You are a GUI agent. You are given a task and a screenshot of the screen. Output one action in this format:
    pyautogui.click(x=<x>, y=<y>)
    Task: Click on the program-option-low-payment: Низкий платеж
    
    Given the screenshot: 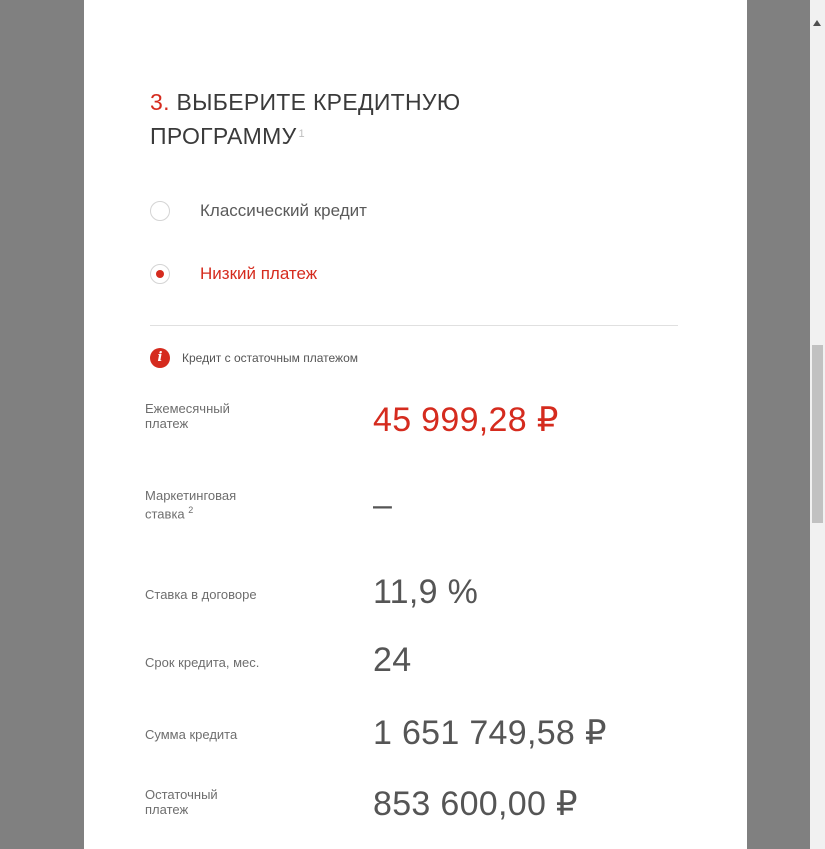 What is the action you would take?
    pyautogui.click(x=233, y=274)
    